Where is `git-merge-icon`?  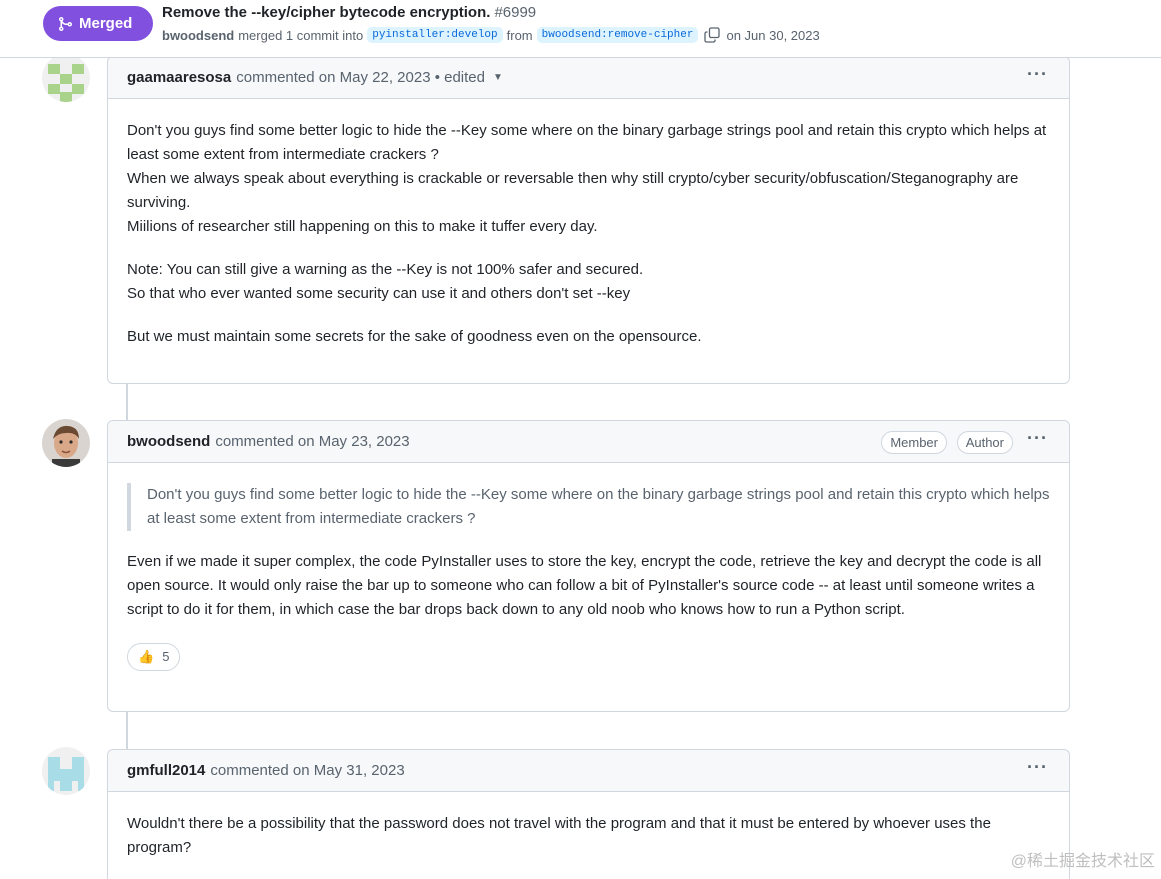 git-merge-icon is located at coordinates (66, 23).